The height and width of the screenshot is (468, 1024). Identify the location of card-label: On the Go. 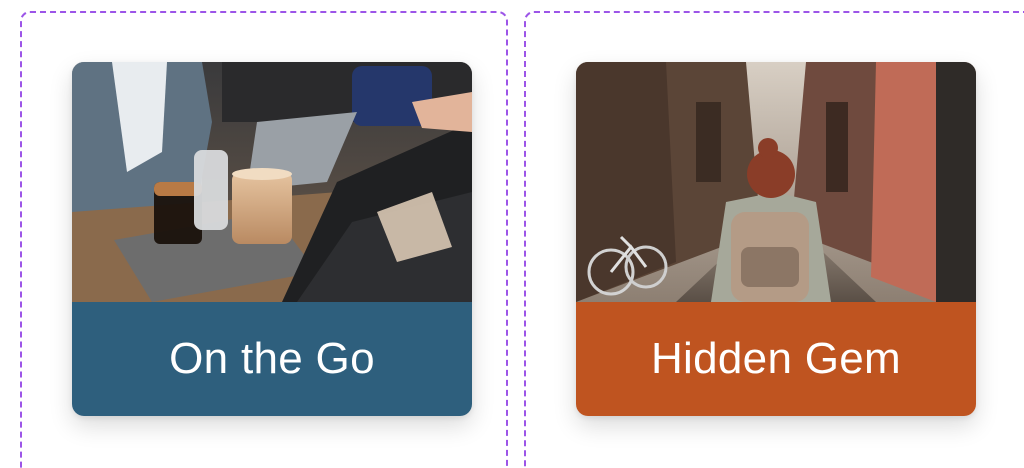
(272, 359).